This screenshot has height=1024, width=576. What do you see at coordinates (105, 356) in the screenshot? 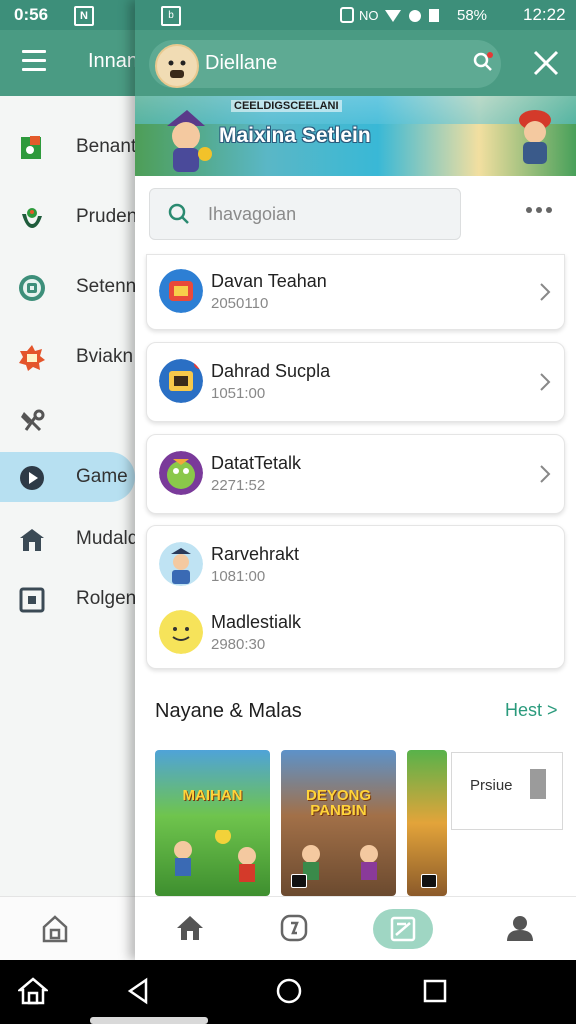
I see `drawer-item-label: Bviakn` at bounding box center [105, 356].